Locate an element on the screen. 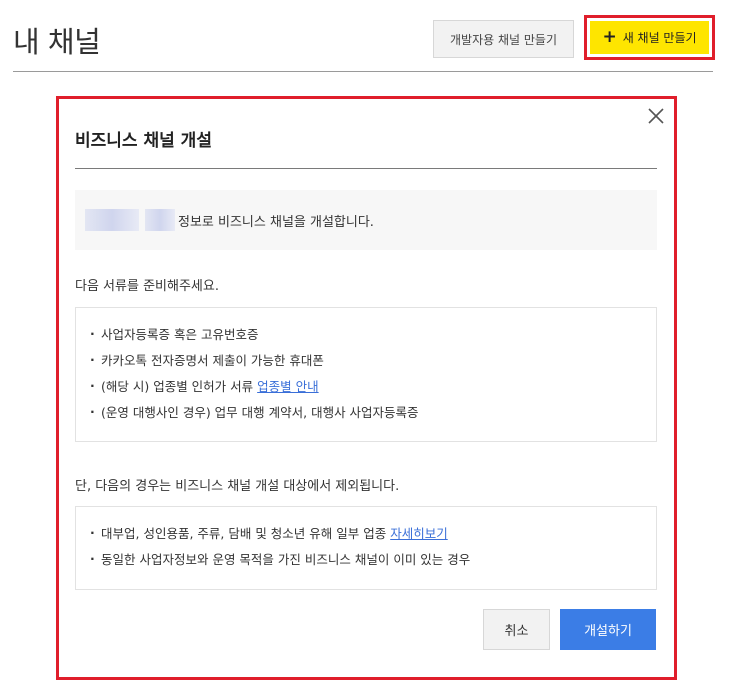 This screenshot has height=690, width=729. open-channel-button: 개설하기 is located at coordinates (608, 629).